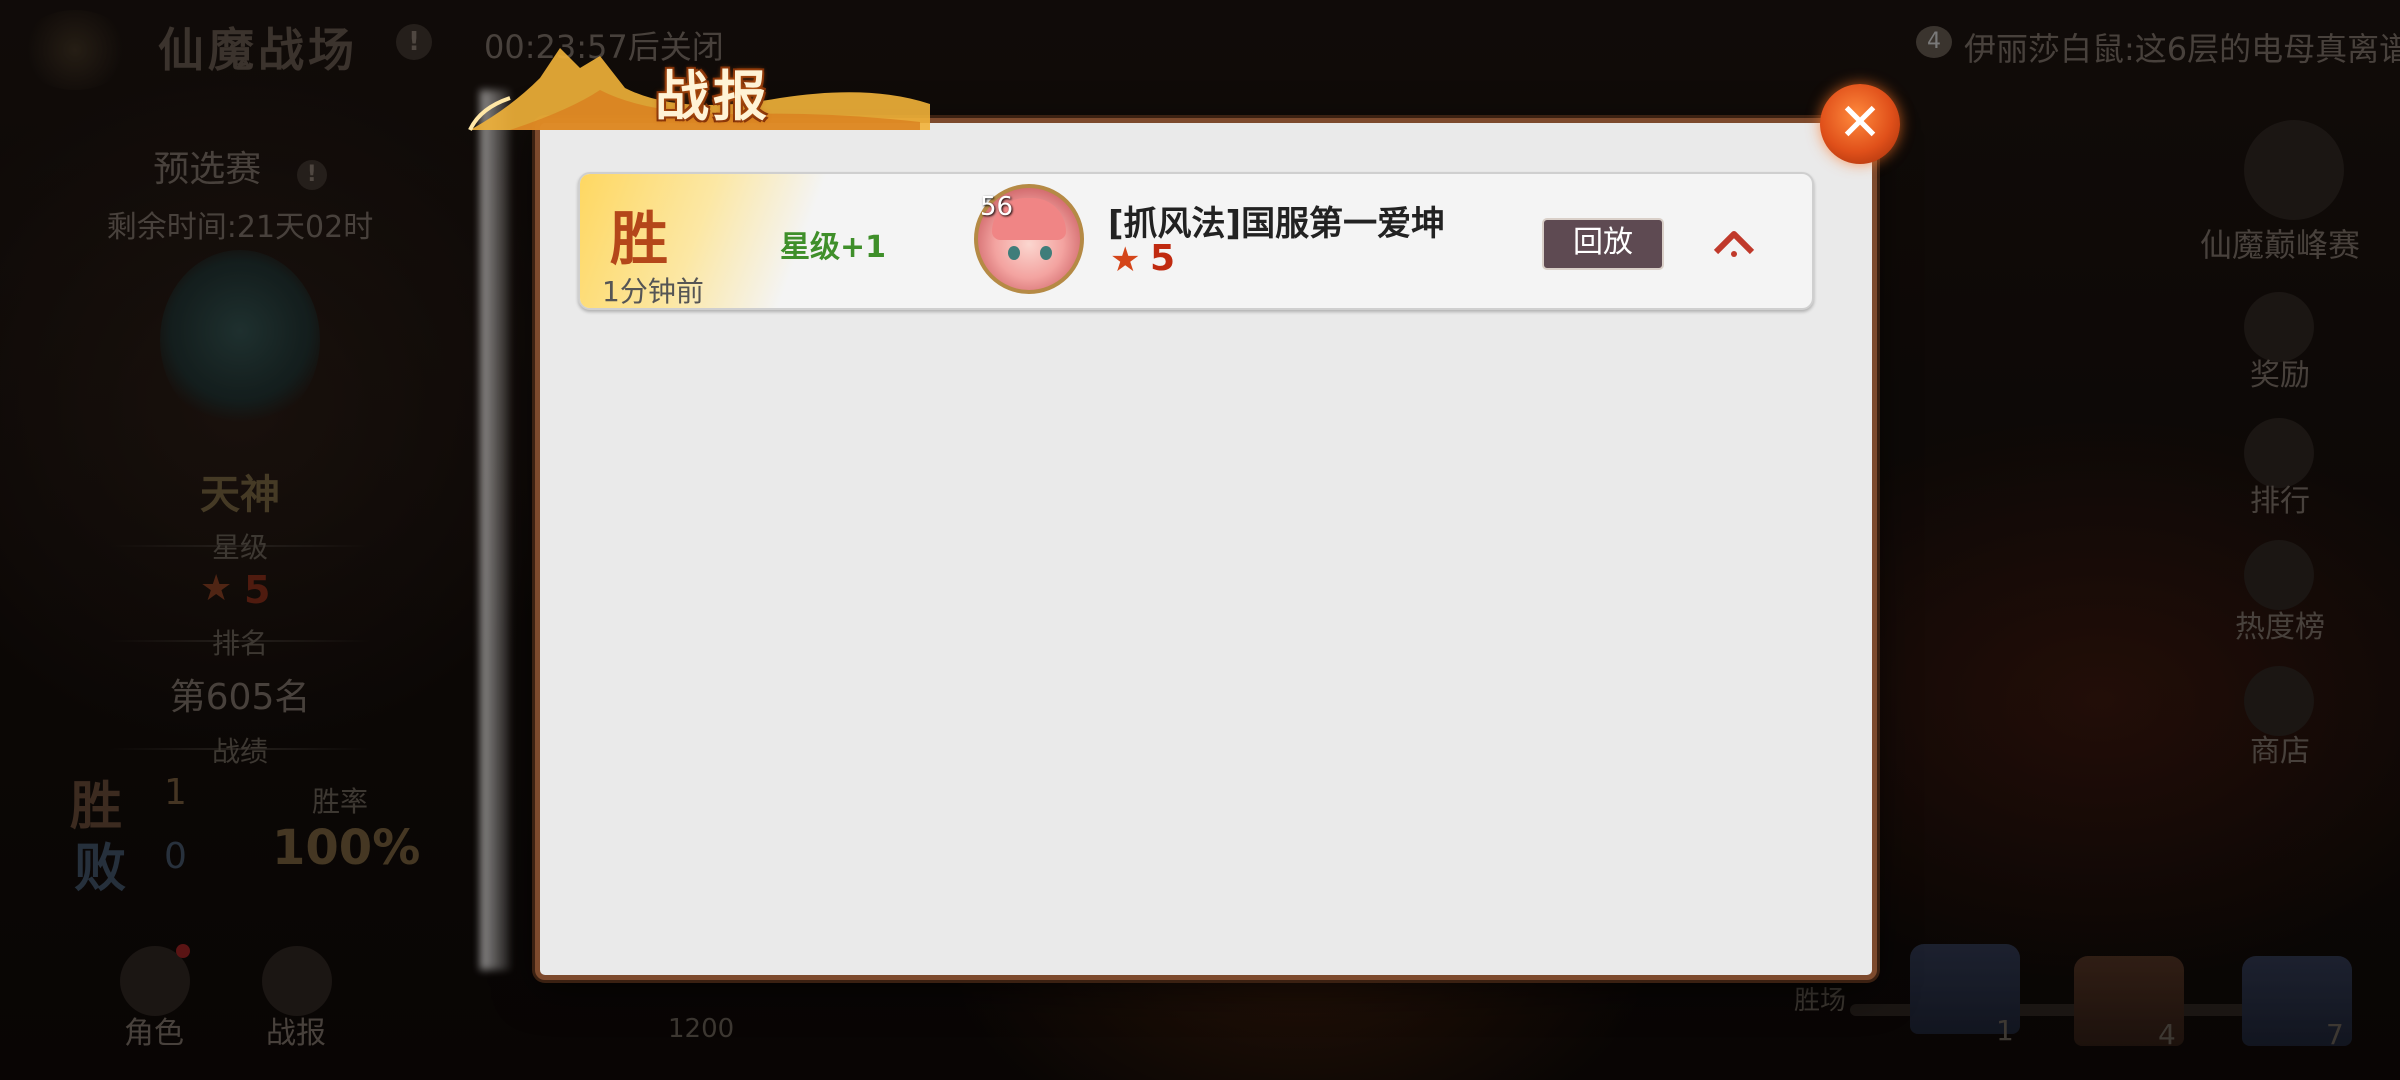 The width and height of the screenshot is (2400, 1080). Describe the element at coordinates (1196, 241) in the screenshot. I see `battle-record-row: 胜 1分钟前 星级+1 56 [抓风法]国服第一爱坤 ★ 5 回放` at that location.